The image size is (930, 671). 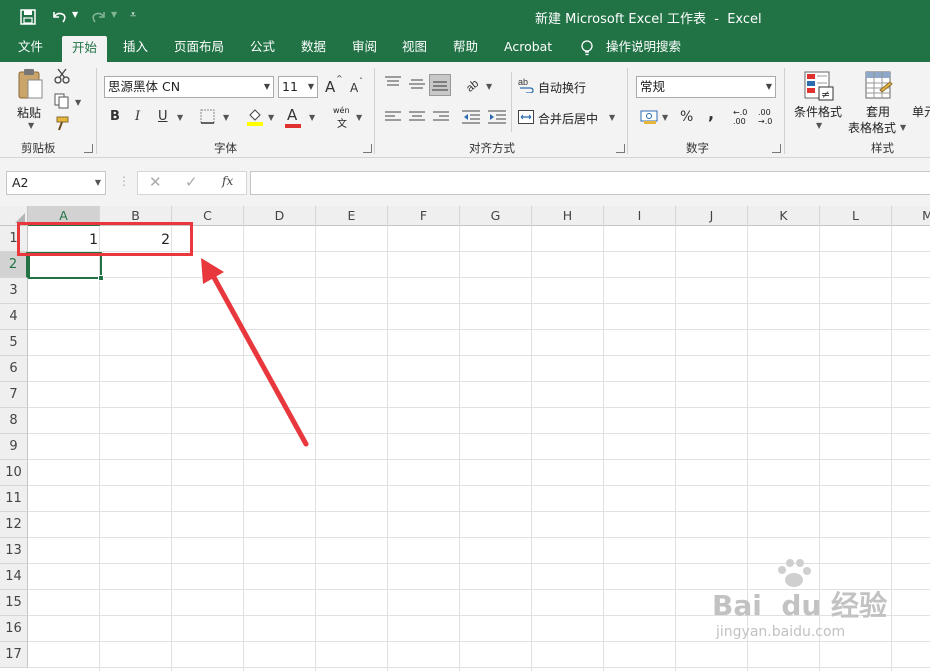 What do you see at coordinates (562, 87) in the screenshot?
I see `wrap-text-button: 自动换行` at bounding box center [562, 87].